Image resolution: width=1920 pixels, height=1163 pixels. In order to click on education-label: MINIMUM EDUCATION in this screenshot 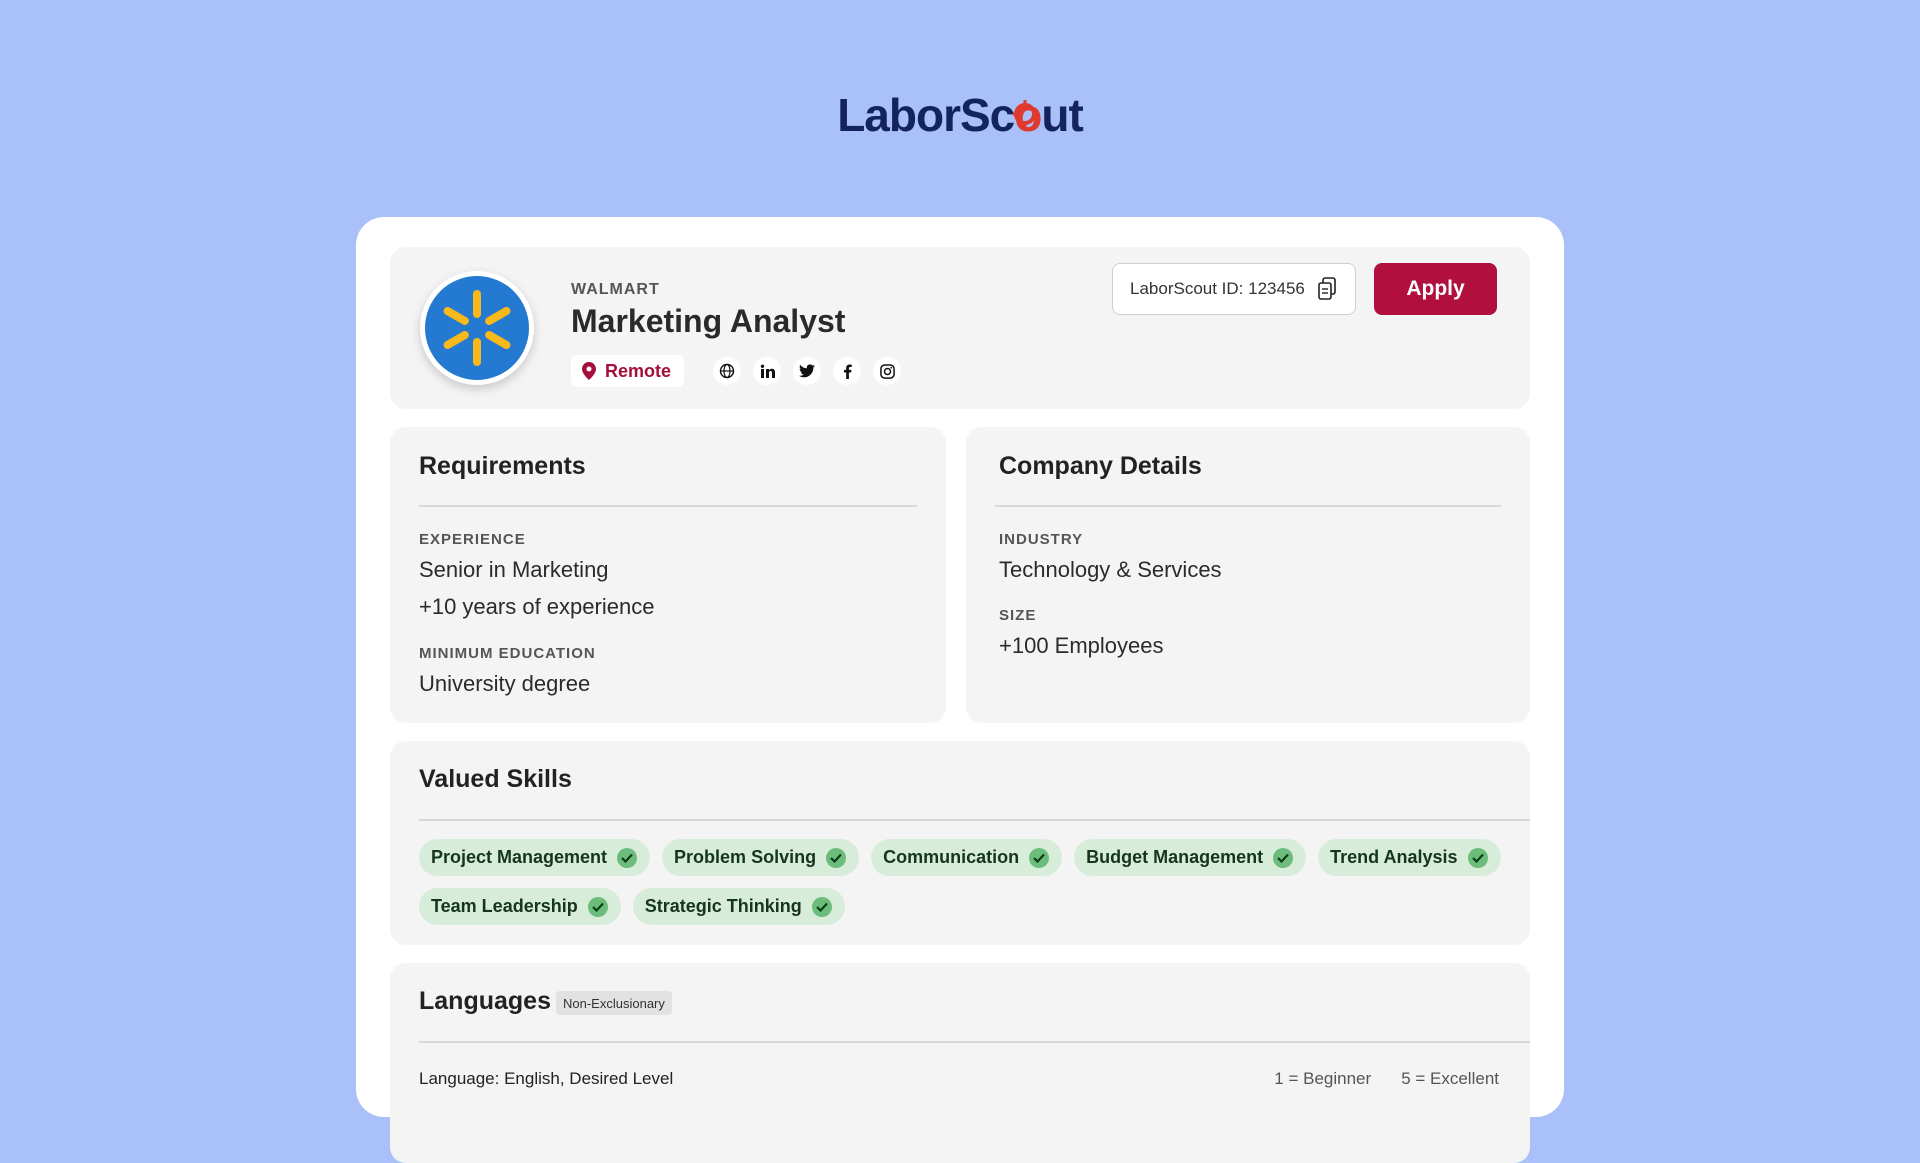, I will do `click(507, 653)`.